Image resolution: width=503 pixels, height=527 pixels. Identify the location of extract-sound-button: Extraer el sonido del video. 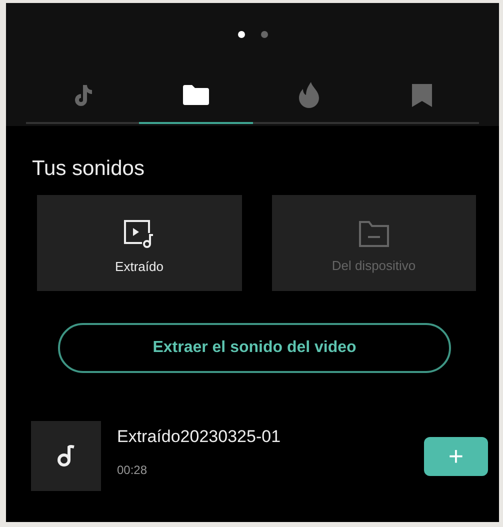
(254, 348).